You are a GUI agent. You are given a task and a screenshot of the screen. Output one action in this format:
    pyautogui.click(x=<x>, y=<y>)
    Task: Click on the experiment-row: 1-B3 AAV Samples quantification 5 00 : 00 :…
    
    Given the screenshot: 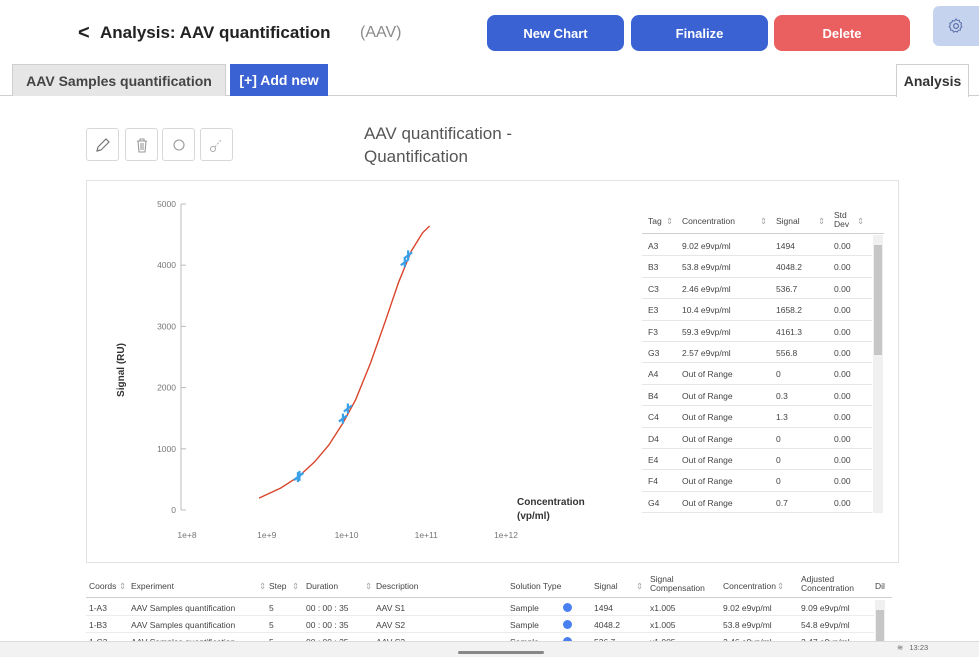 What is the action you would take?
    pyautogui.click(x=480, y=624)
    